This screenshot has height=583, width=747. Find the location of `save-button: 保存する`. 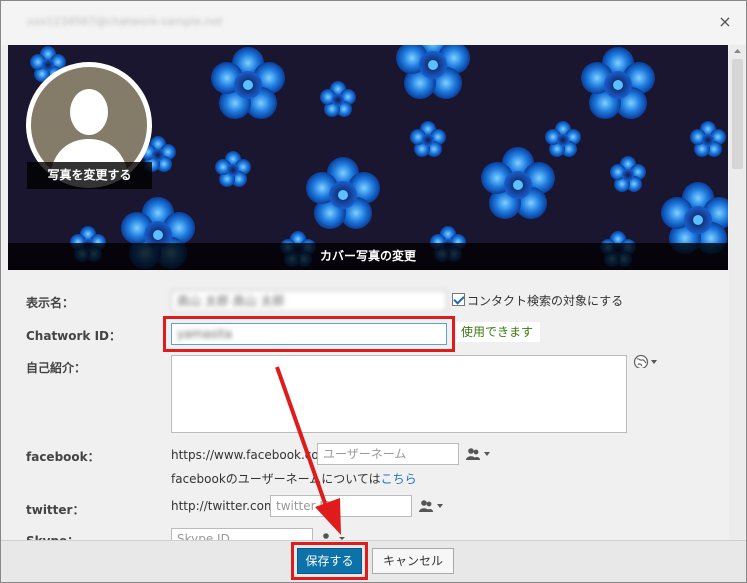

save-button: 保存する is located at coordinates (329, 561).